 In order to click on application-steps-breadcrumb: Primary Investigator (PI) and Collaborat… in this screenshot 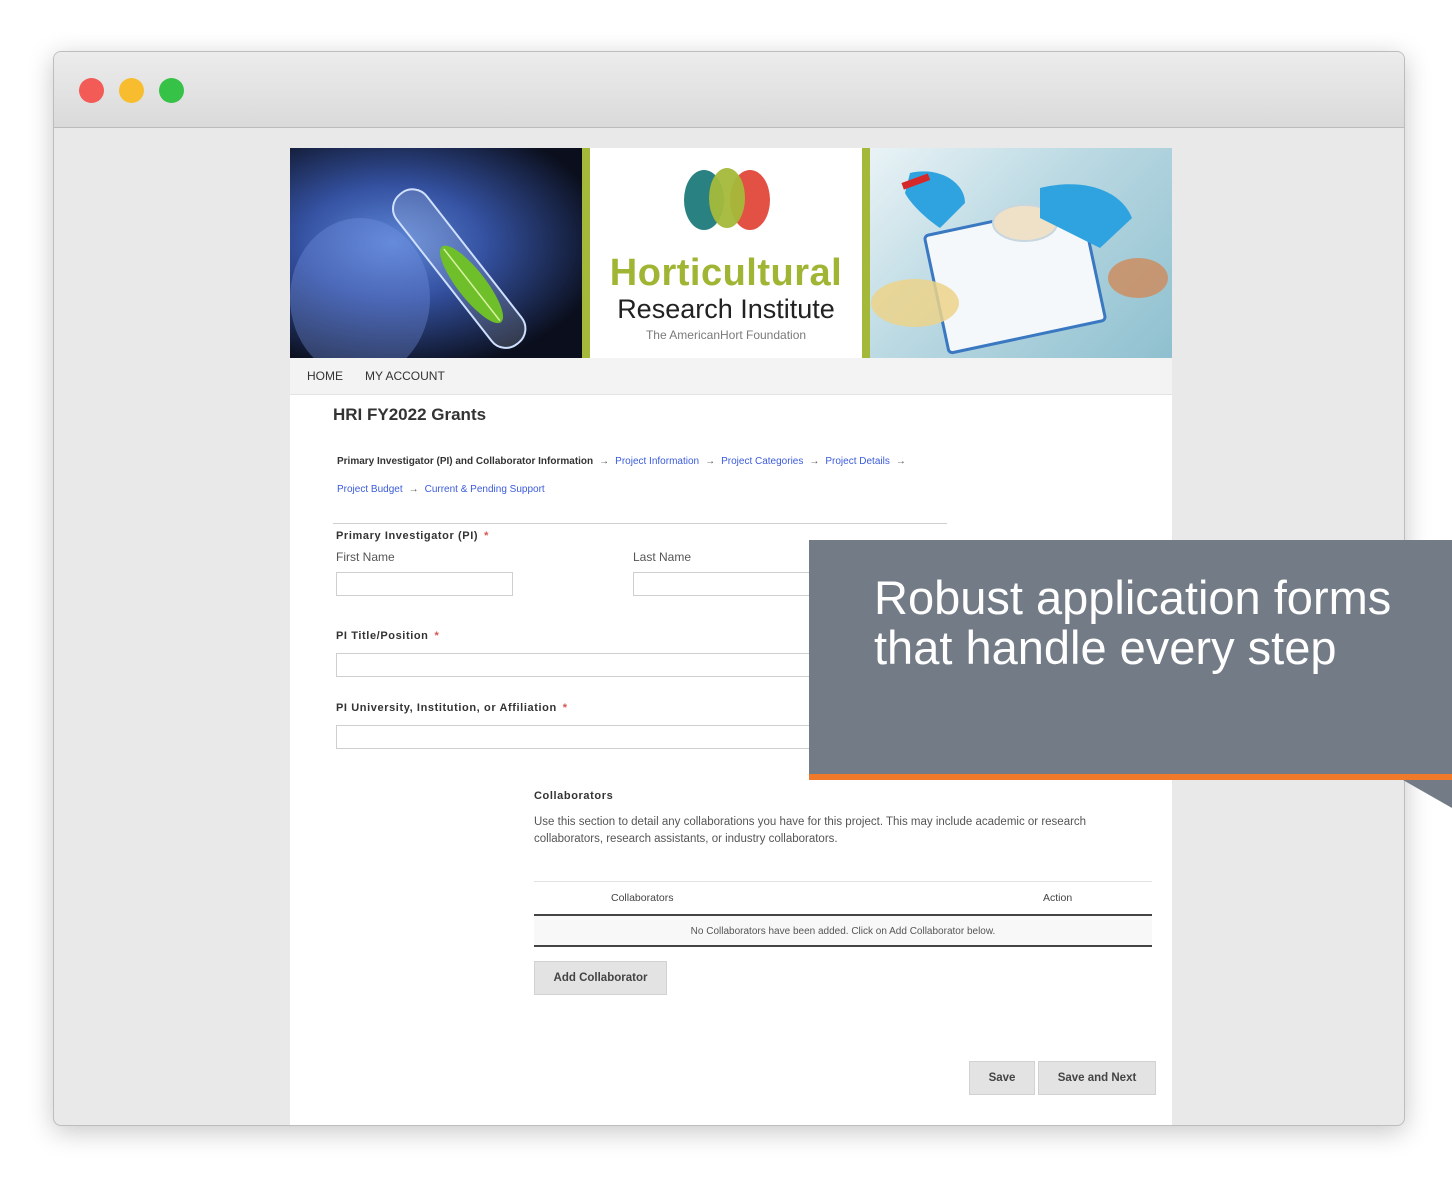, I will do `click(657, 476)`.